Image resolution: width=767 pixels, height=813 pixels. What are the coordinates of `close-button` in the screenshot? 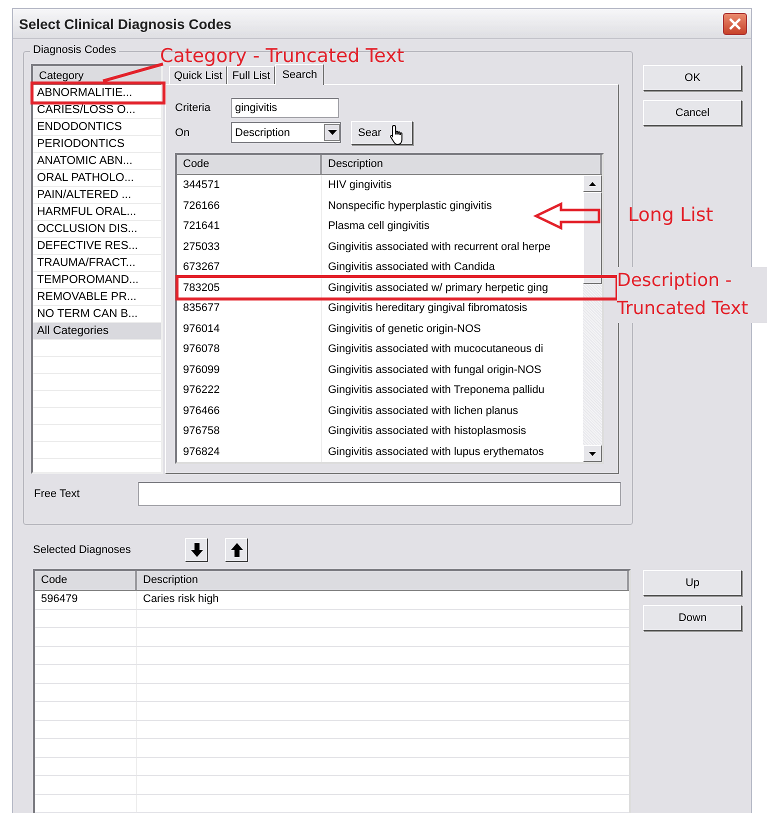 It's located at (735, 23).